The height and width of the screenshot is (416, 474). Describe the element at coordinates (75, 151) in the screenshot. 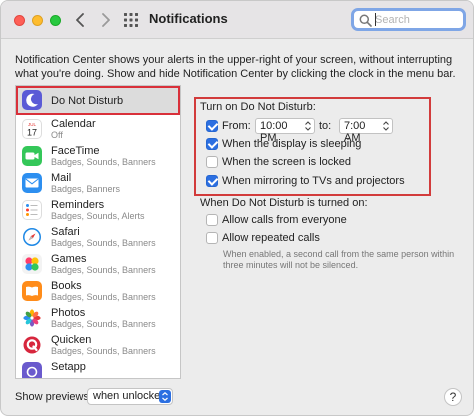

I see `sidebar-item-label: FaceTime` at that location.